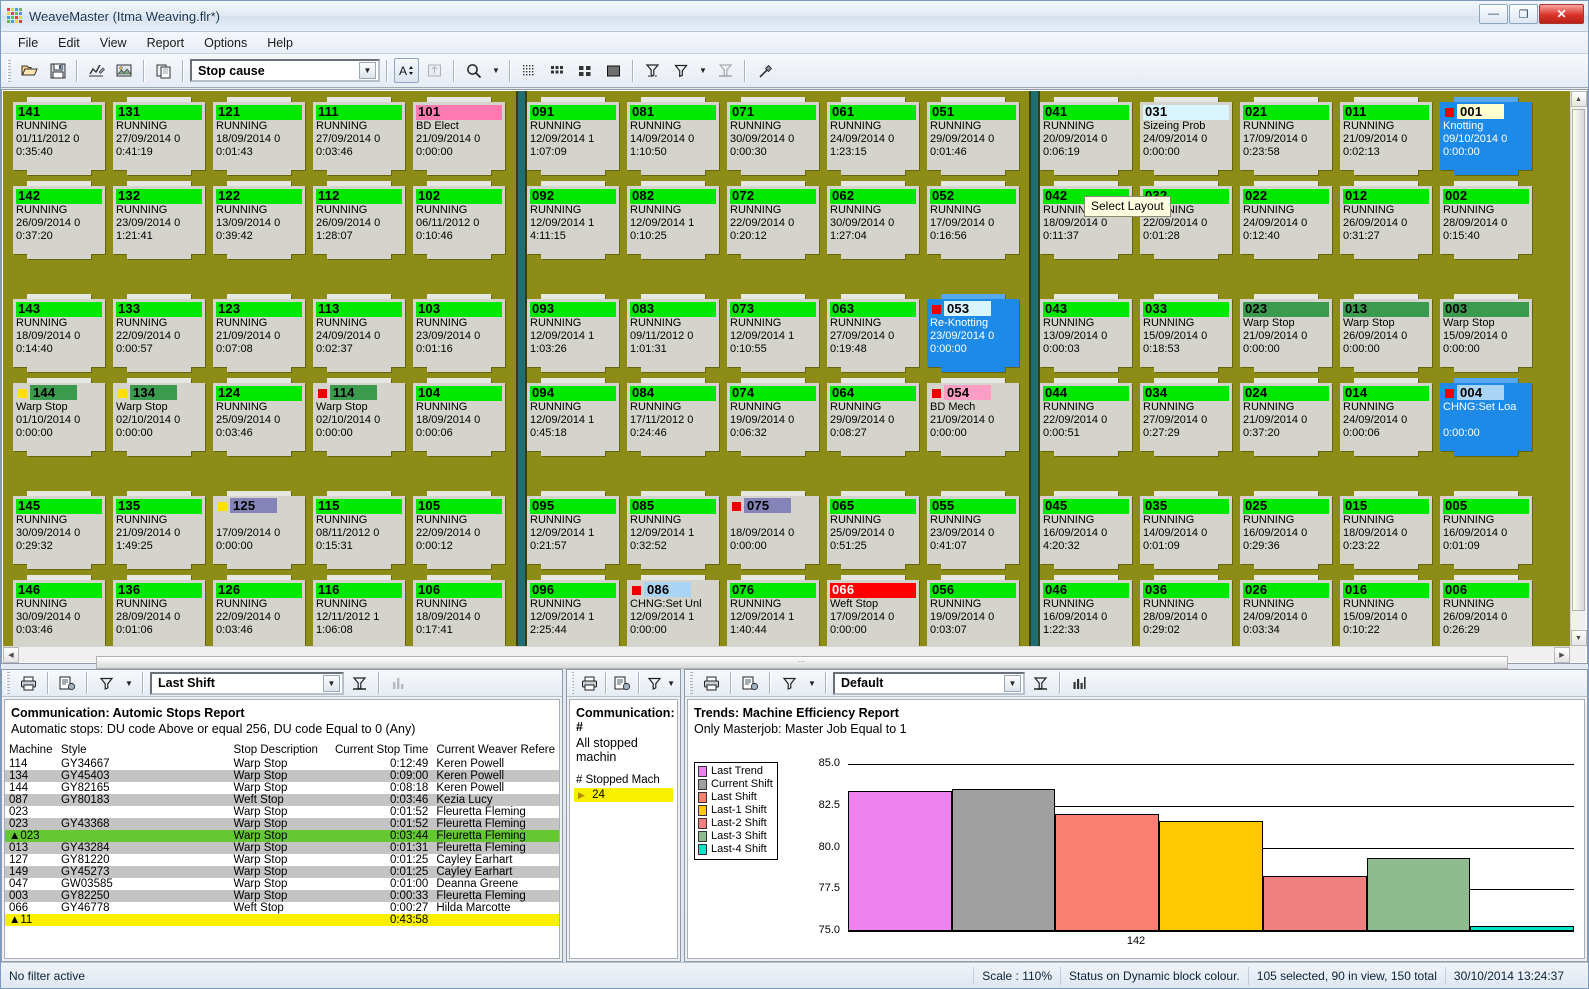  I want to click on toolbar-grip, so click(9, 70).